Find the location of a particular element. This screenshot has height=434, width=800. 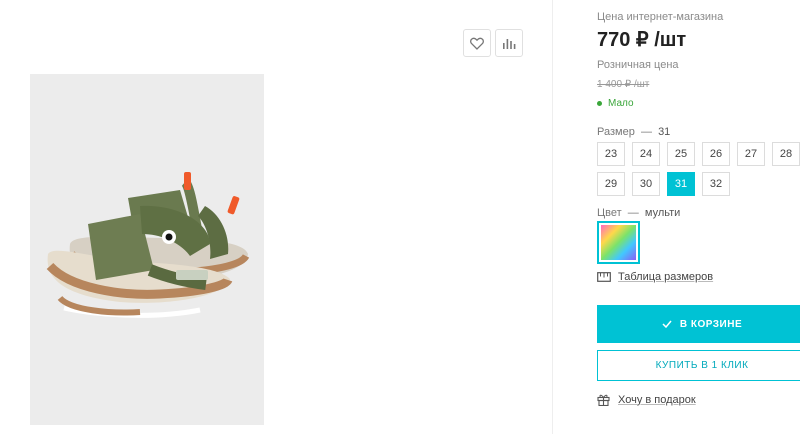

online-price-label: Цена интернет-магазина is located at coordinates (660, 17).